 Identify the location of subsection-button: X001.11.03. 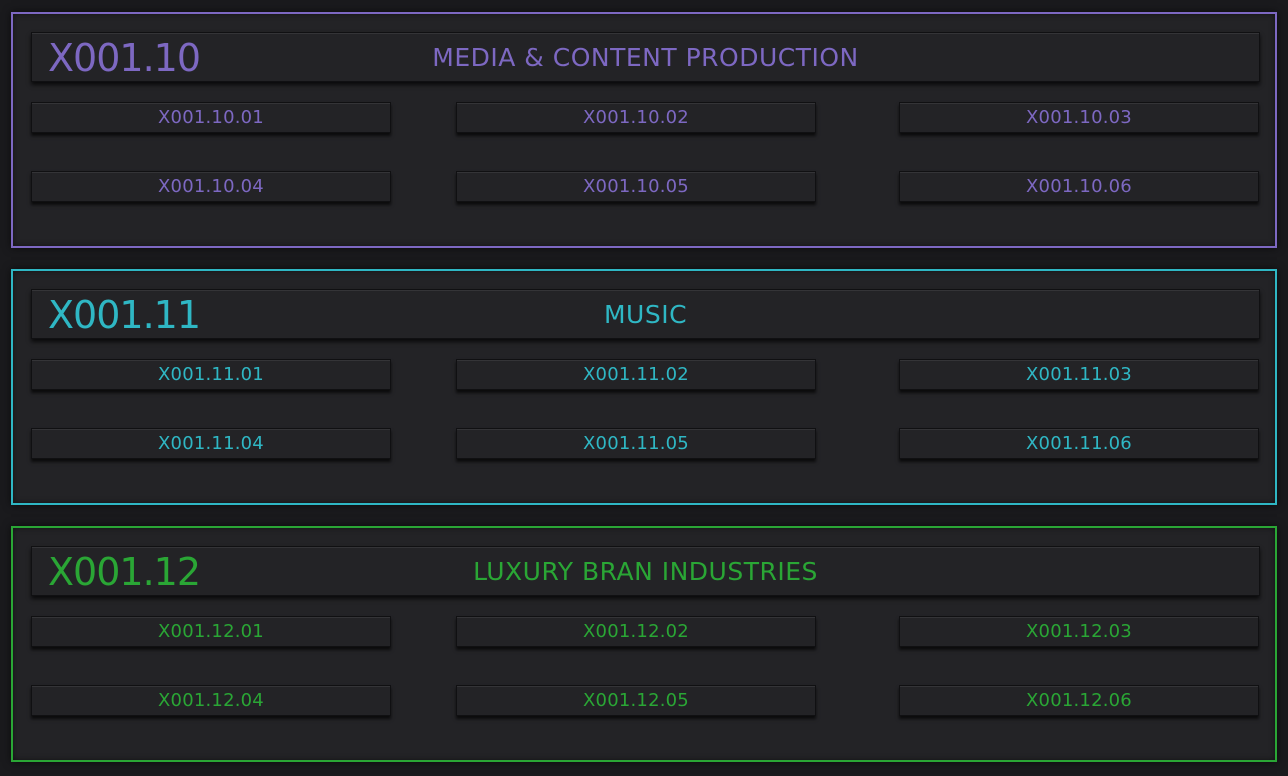
(1079, 374).